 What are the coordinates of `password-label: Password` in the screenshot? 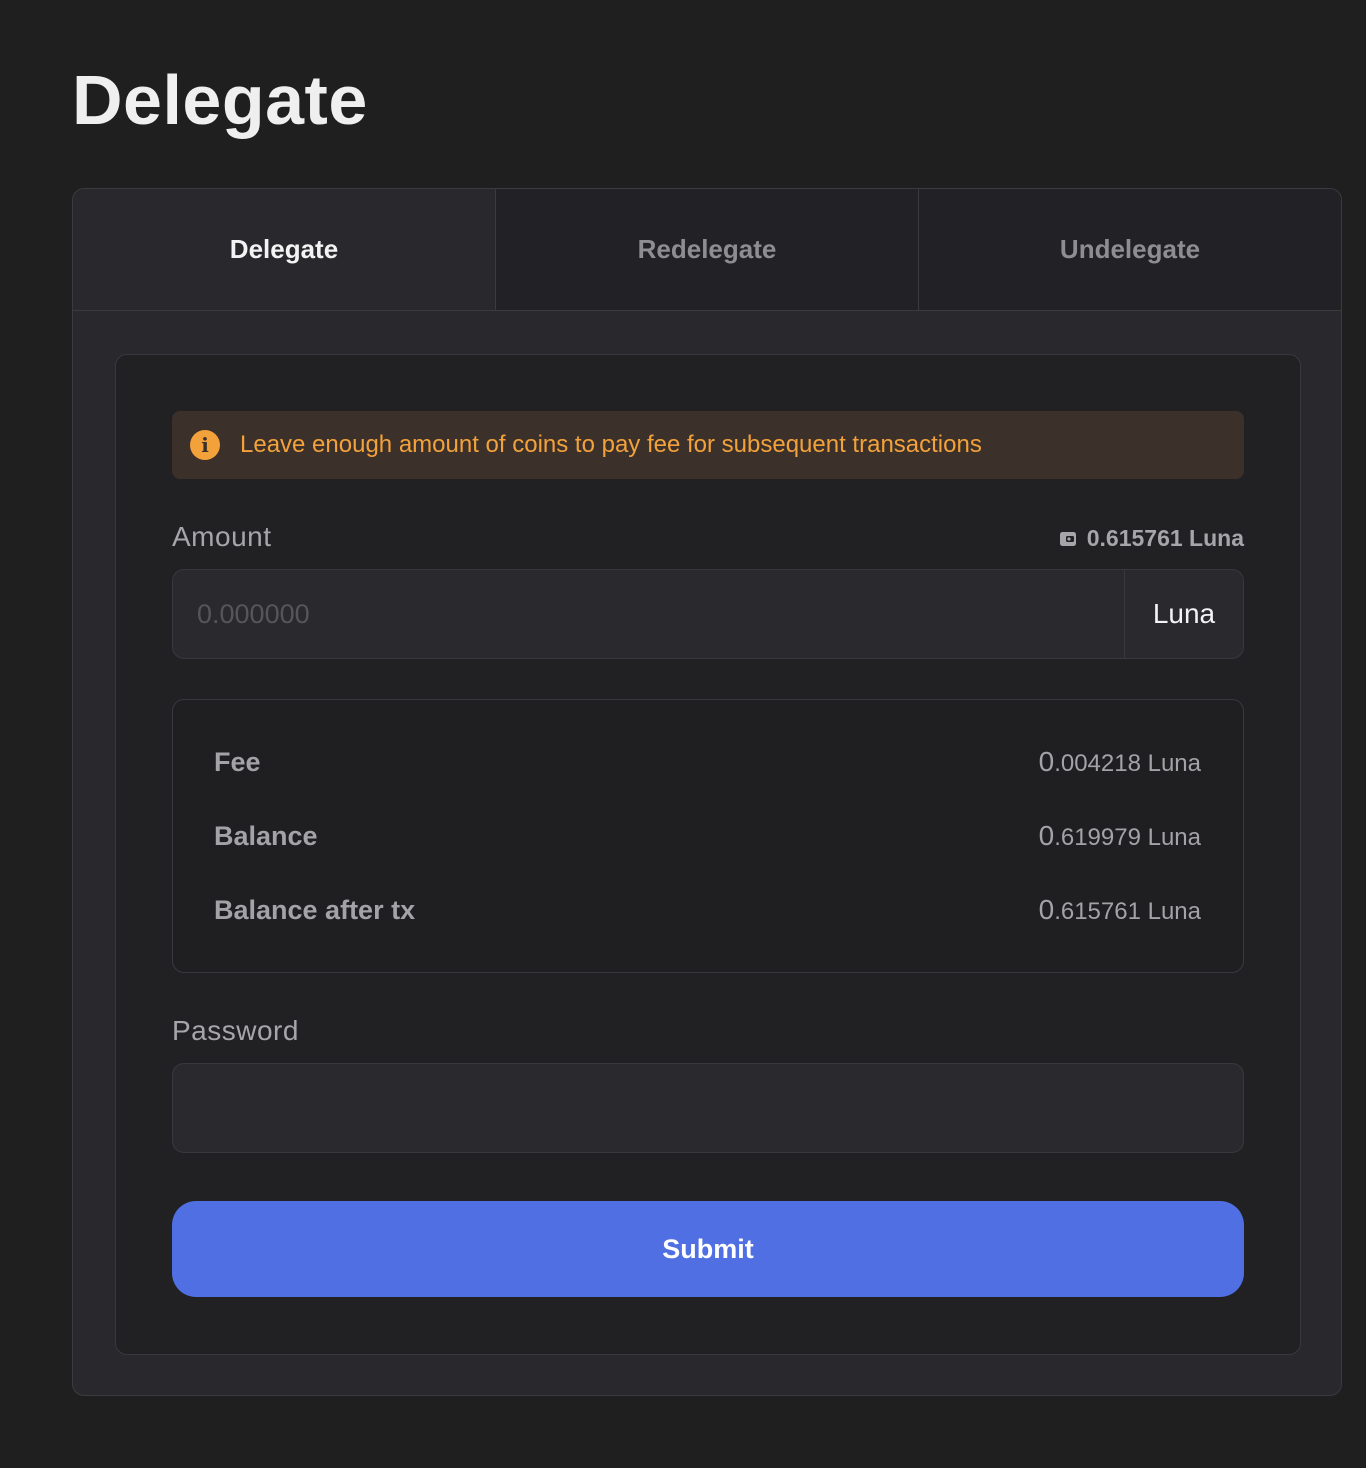 It's located at (235, 1030).